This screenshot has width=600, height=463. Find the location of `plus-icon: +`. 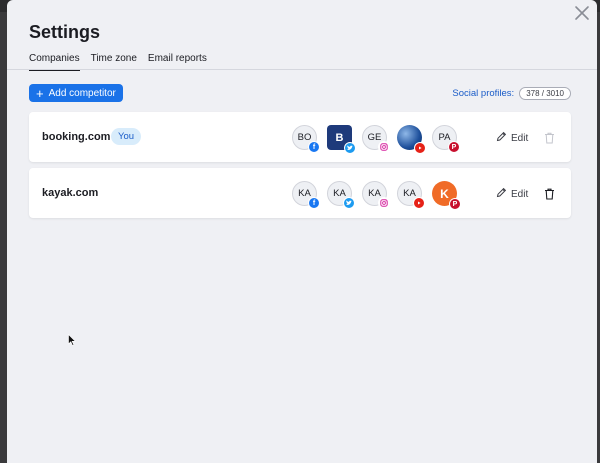

plus-icon: + is located at coordinates (40, 93).